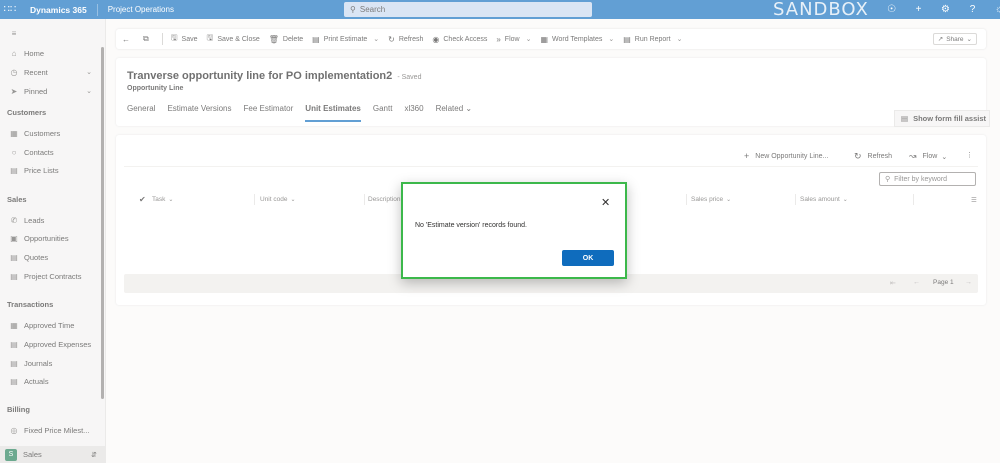 The width and height of the screenshot is (1000, 463). What do you see at coordinates (471, 225) in the screenshot?
I see `dialog-message: No 'Estimate version' records found.` at bounding box center [471, 225].